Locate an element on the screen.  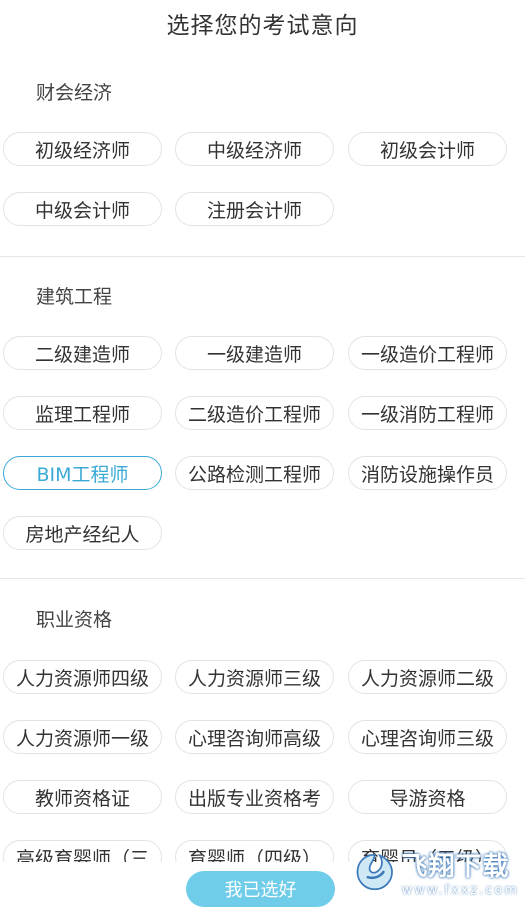
option-chip: 导游资格 is located at coordinates (427, 797).